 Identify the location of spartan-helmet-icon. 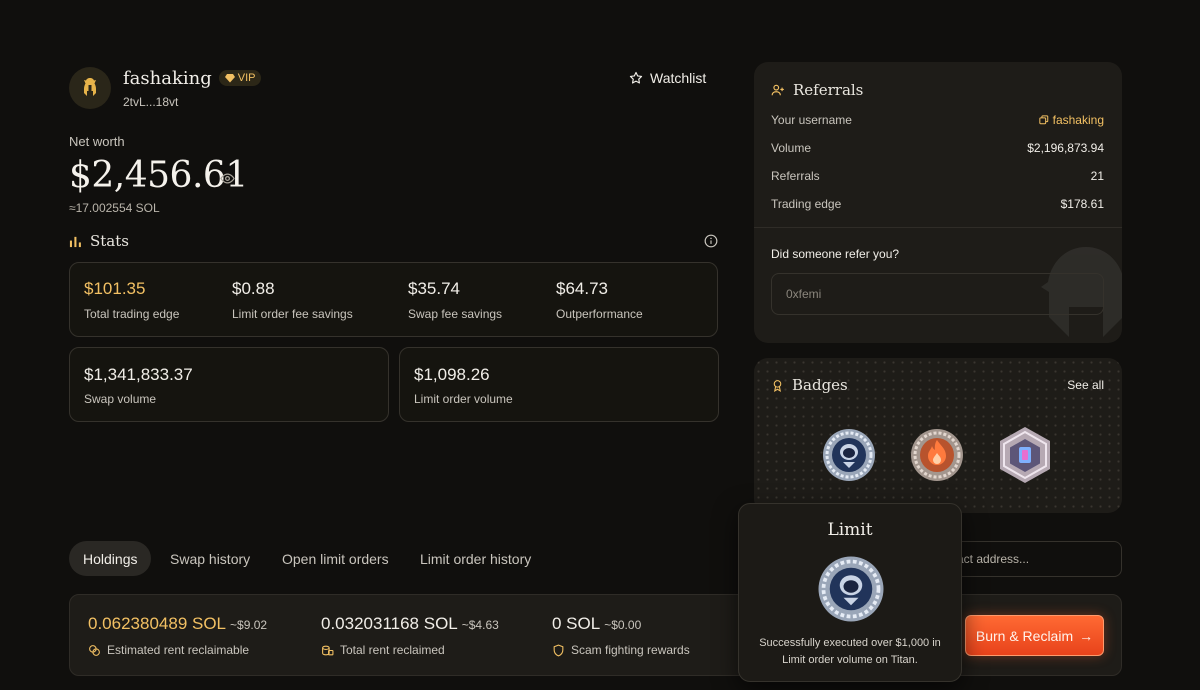
(90, 87).